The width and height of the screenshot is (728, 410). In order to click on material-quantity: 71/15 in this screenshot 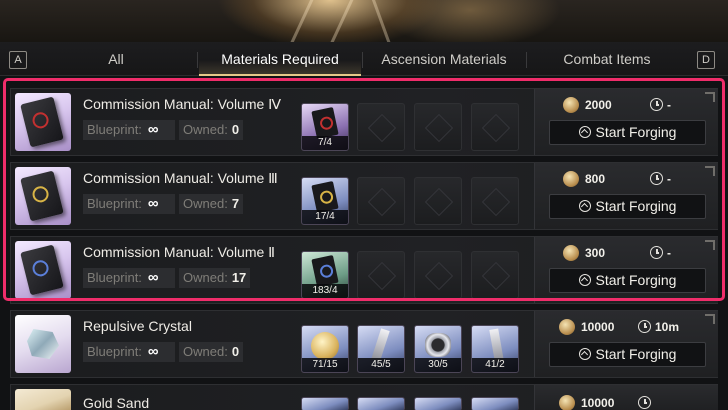, I will do `click(325, 365)`.